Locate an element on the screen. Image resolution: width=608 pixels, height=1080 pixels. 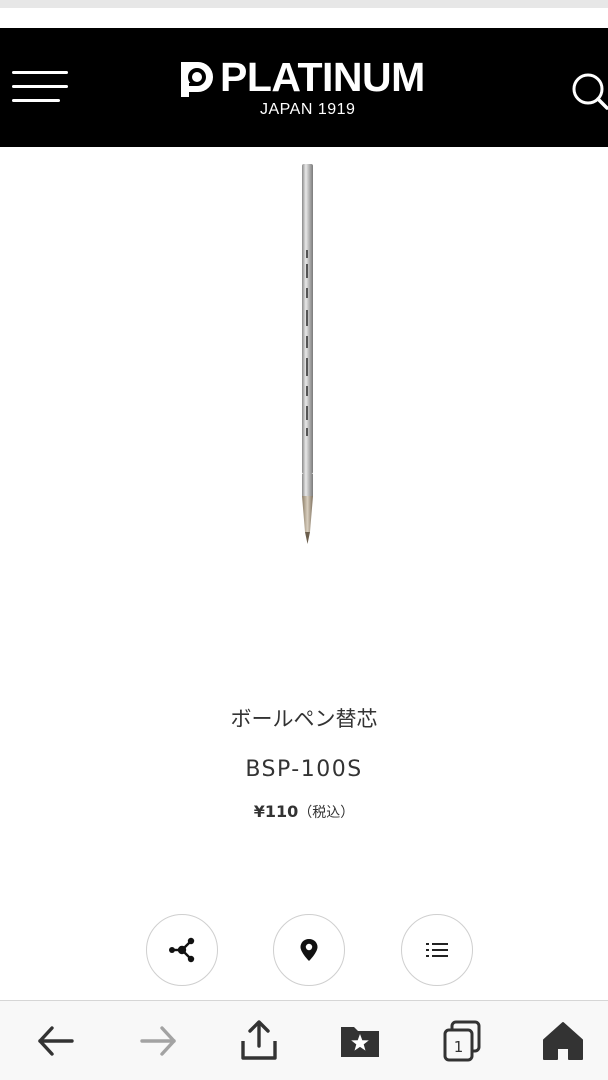
top-divider is located at coordinates (304, 4).